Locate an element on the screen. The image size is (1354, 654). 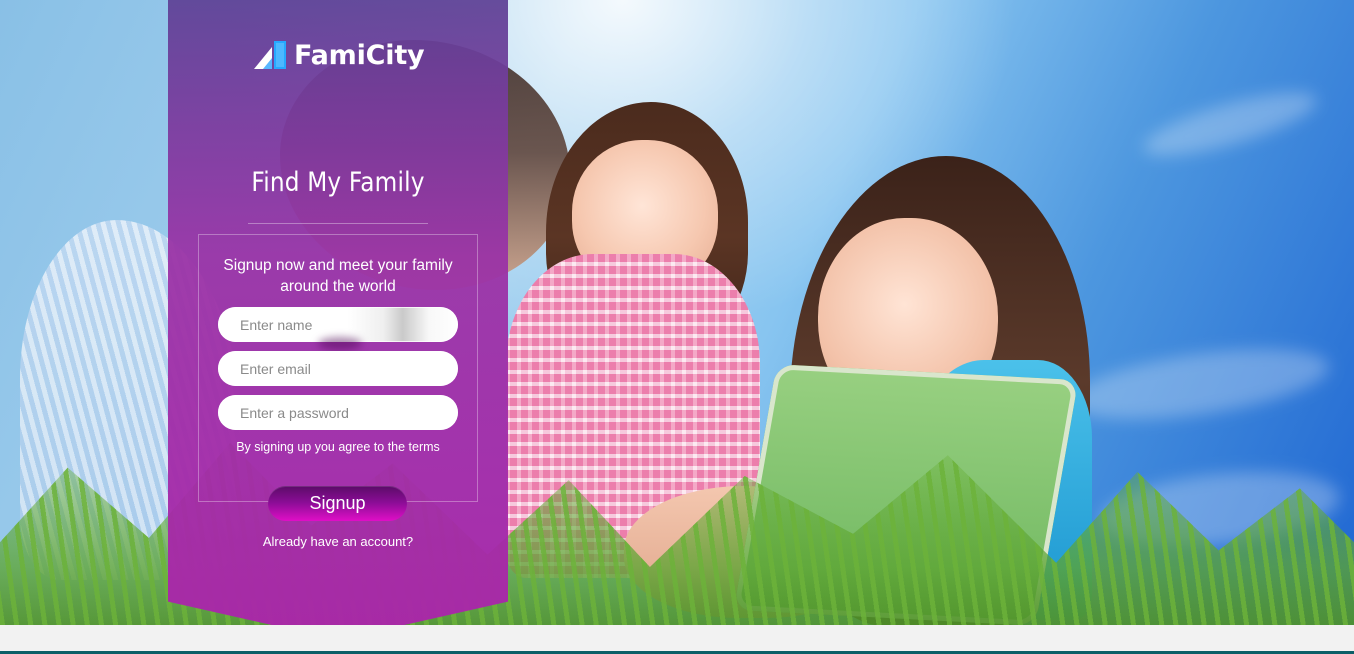
famicity-logo: FamiCity is located at coordinates (339, 55).